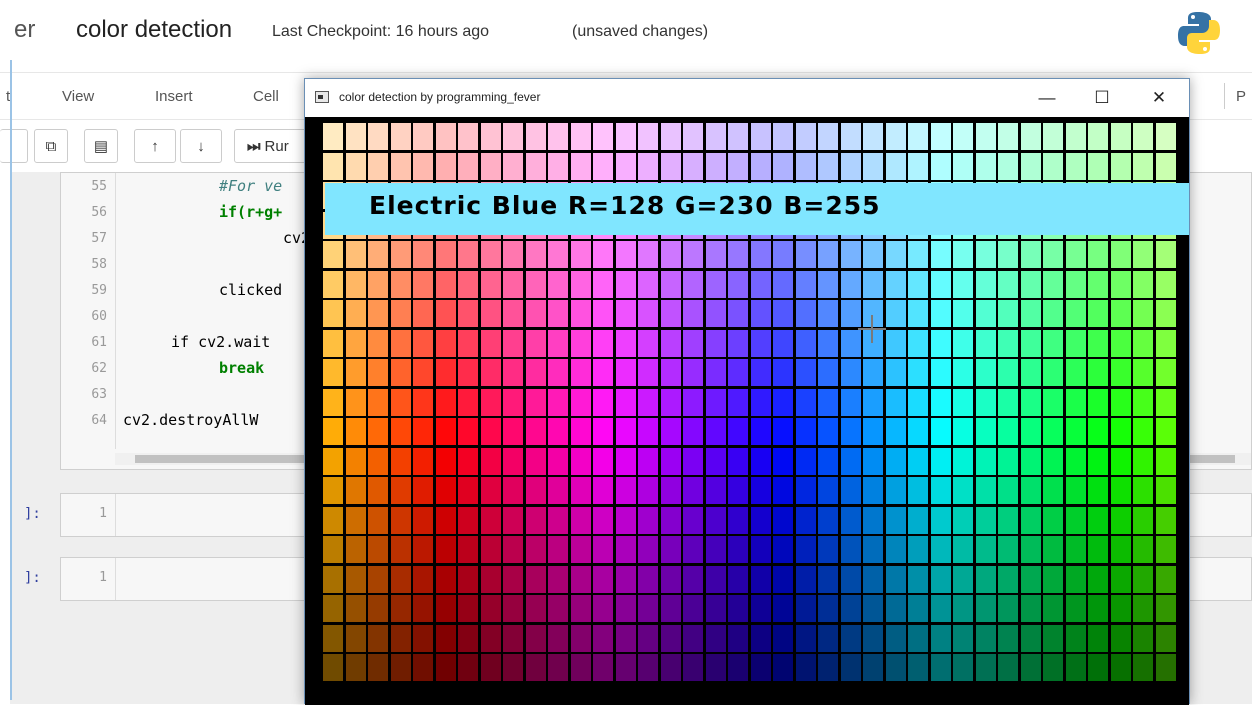 The width and height of the screenshot is (1252, 705). I want to click on paste-button: ▤, so click(101, 146).